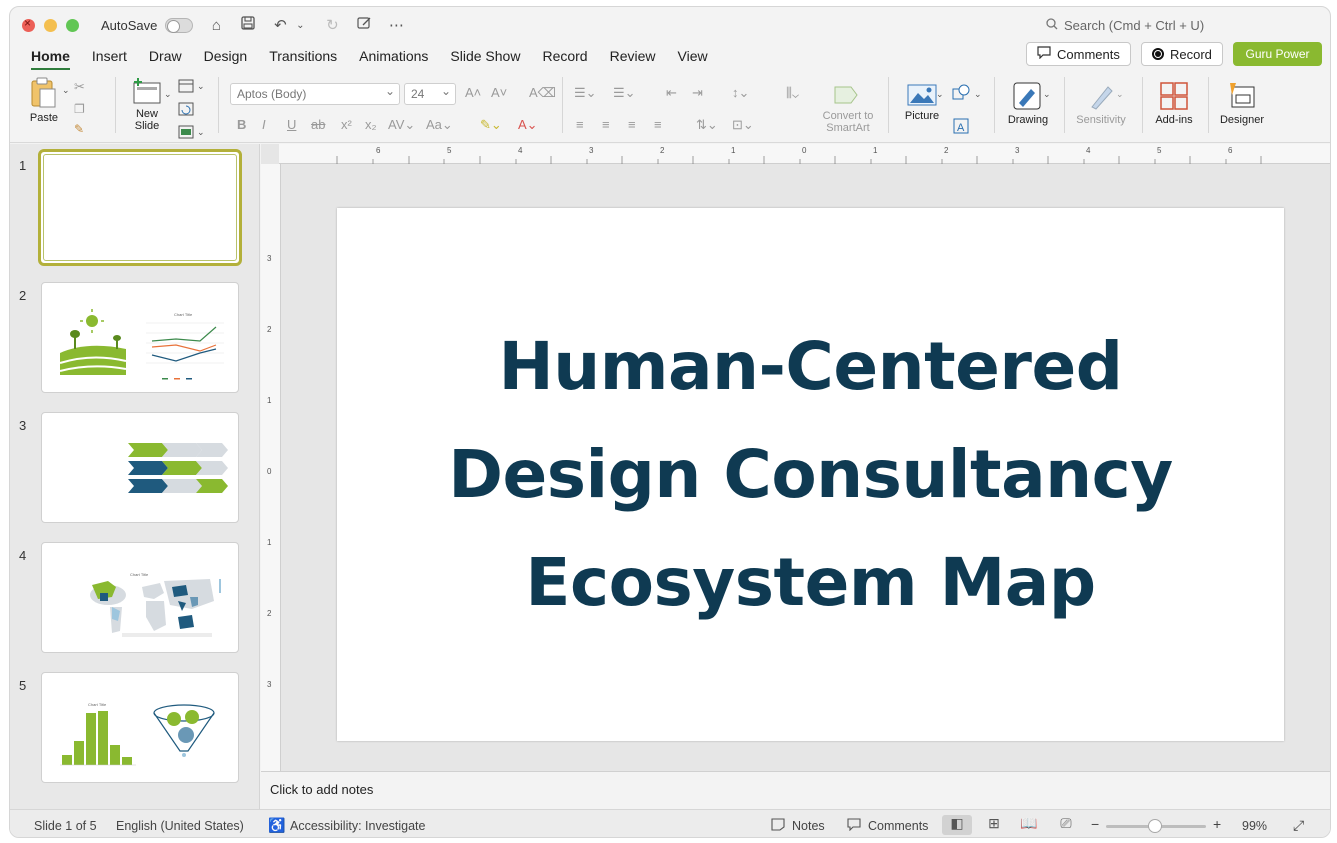 The height and width of the screenshot is (843, 1337). What do you see at coordinates (499, 92) in the screenshot?
I see `decrease-font-icon: A˅` at bounding box center [499, 92].